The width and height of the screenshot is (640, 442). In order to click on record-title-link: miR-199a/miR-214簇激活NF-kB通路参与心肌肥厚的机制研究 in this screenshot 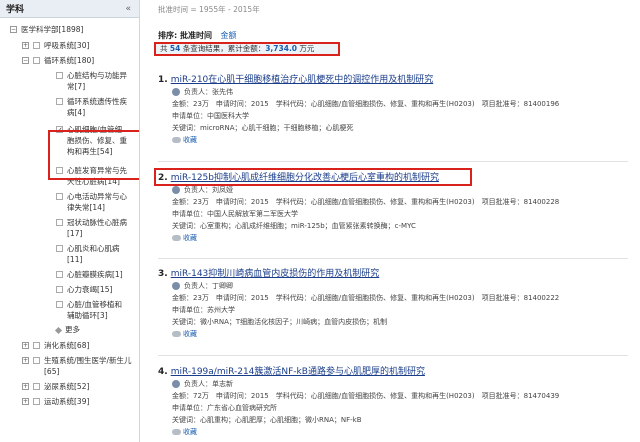, I will do `click(298, 372)`.